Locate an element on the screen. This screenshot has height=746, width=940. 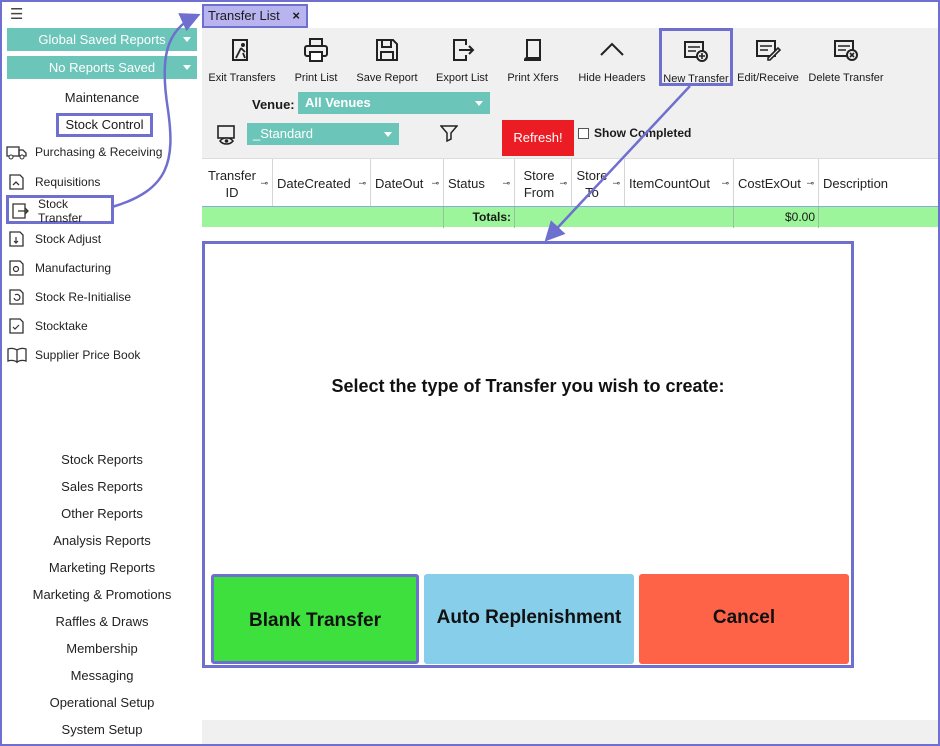
export-list-button: Export List is located at coordinates (462, 60).